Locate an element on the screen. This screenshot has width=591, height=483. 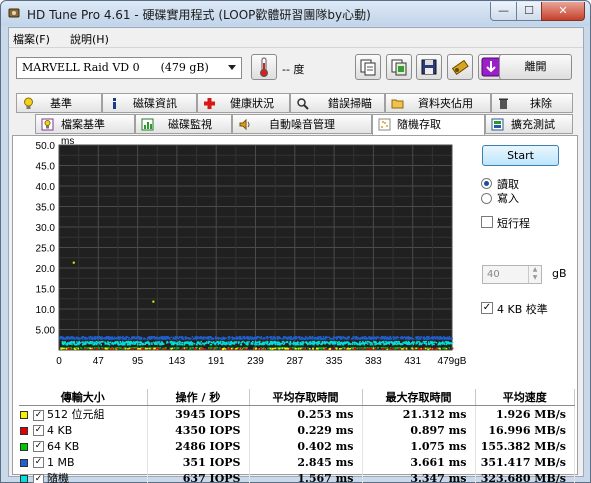
legend-swatch is located at coordinates (24, 446).